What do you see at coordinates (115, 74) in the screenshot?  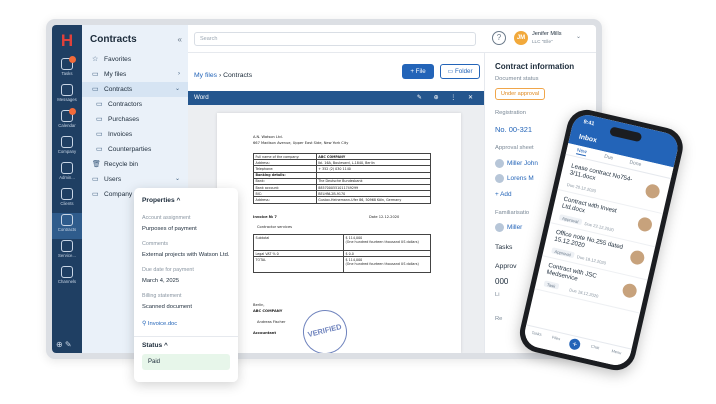 I see `sidebar-item-label: My files` at bounding box center [115, 74].